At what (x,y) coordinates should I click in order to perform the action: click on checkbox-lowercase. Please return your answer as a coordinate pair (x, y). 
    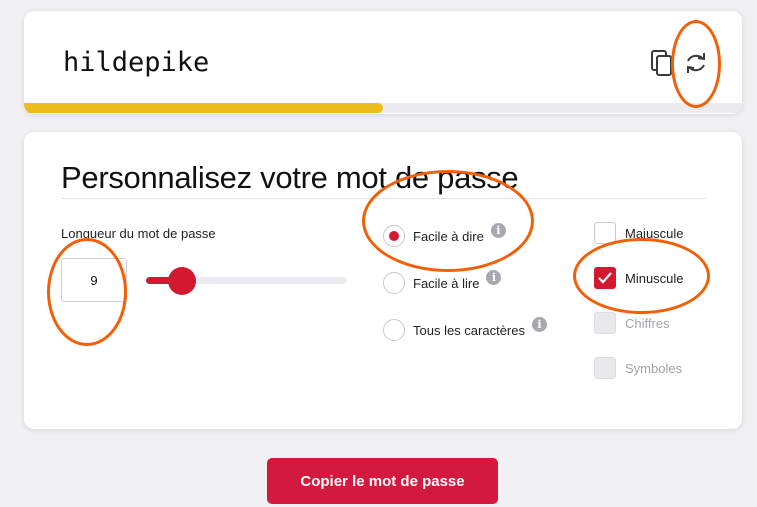
    Looking at the image, I should click on (605, 278).